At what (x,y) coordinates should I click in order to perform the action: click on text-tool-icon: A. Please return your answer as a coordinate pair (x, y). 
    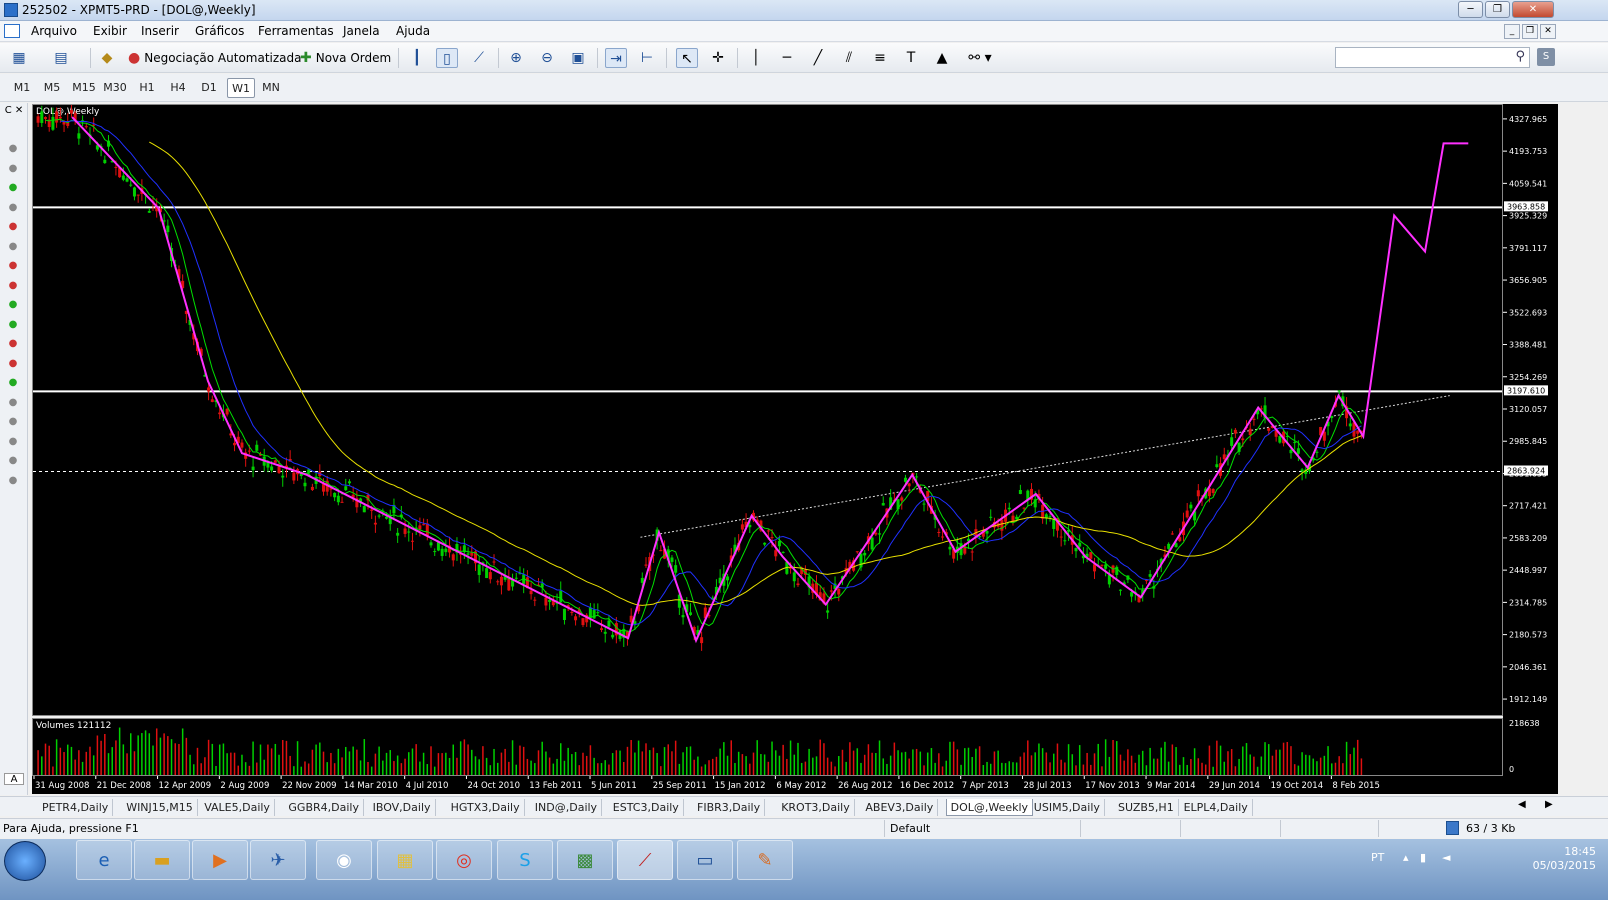
    Looking at the image, I should click on (14, 779).